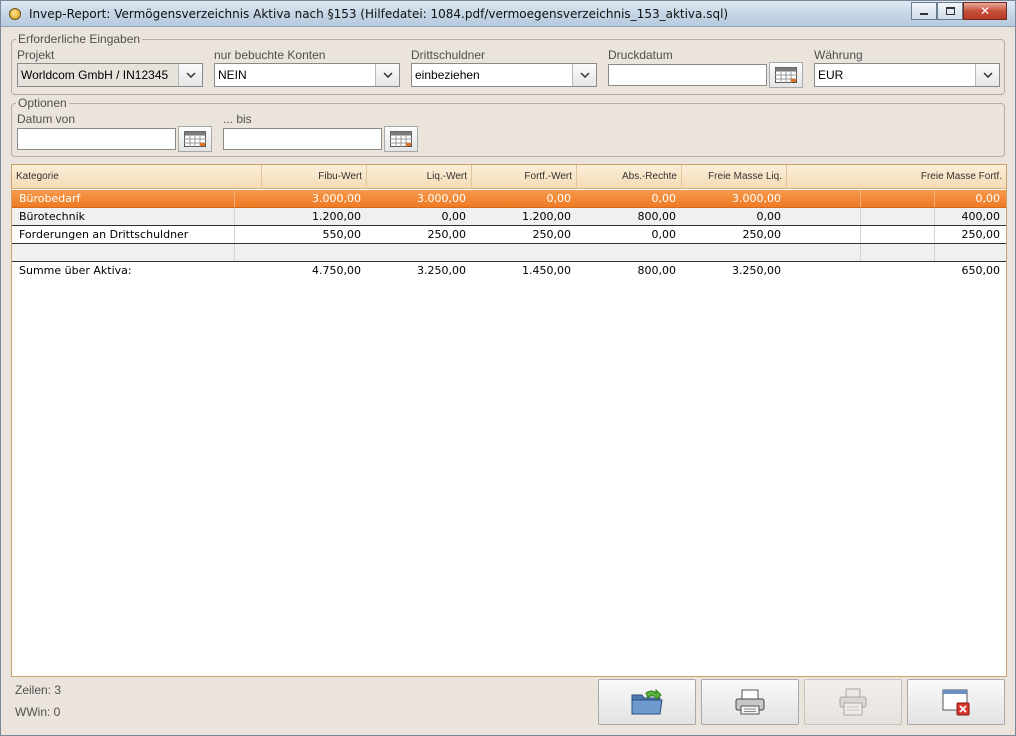 Image resolution: width=1016 pixels, height=736 pixels. I want to click on cell-fortf-wert: 1.200,00, so click(546, 216).